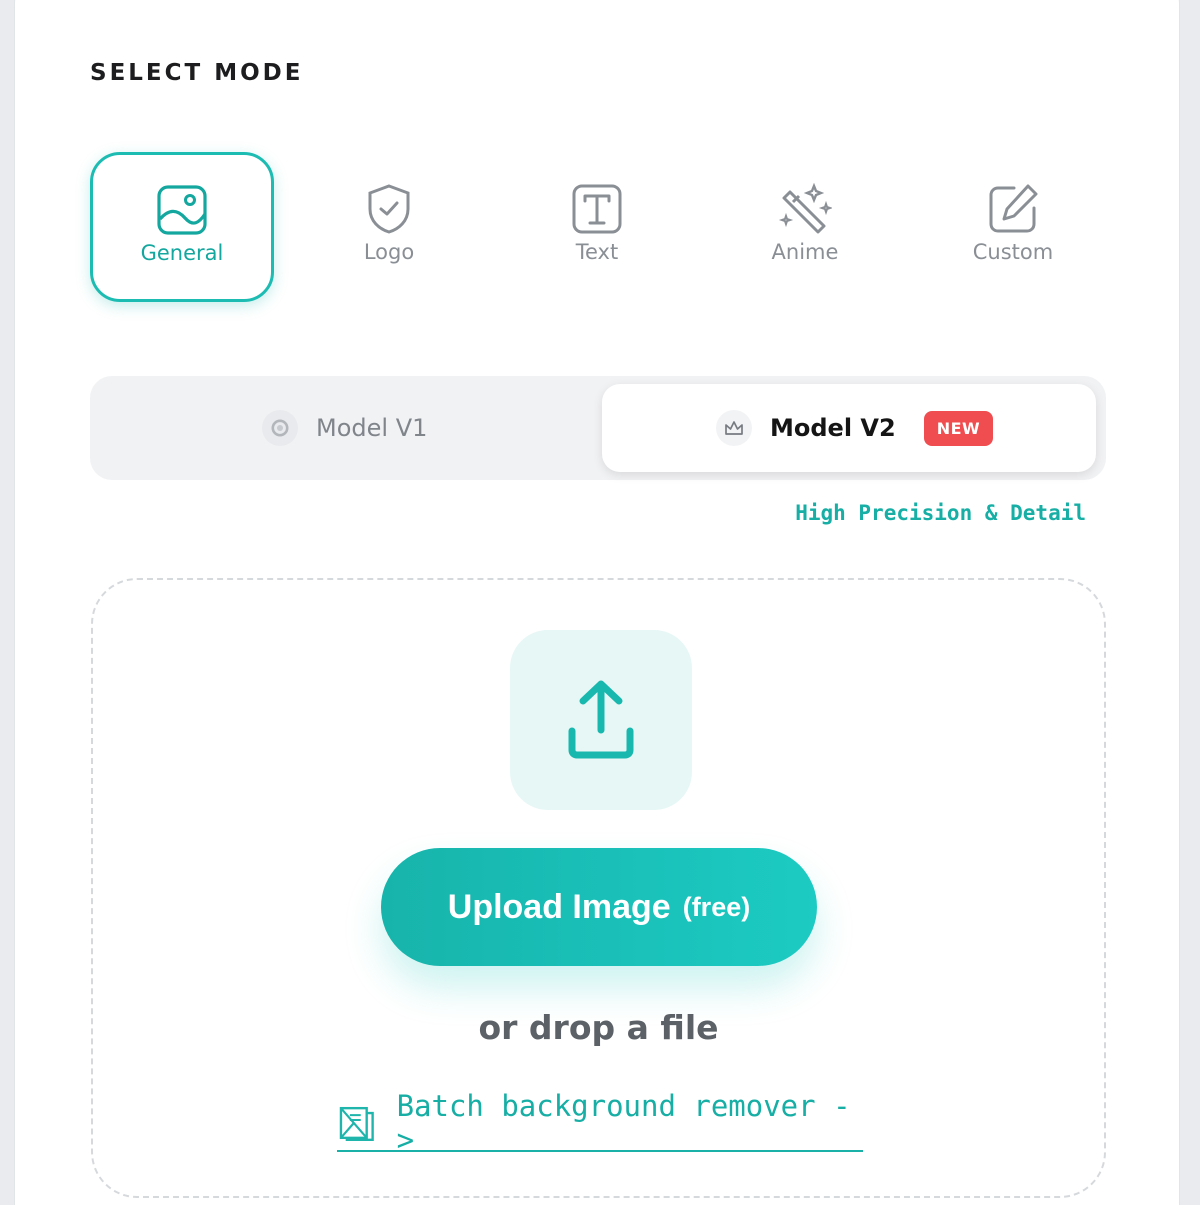 The height and width of the screenshot is (1205, 1200). What do you see at coordinates (182, 210) in the screenshot?
I see `image-icon` at bounding box center [182, 210].